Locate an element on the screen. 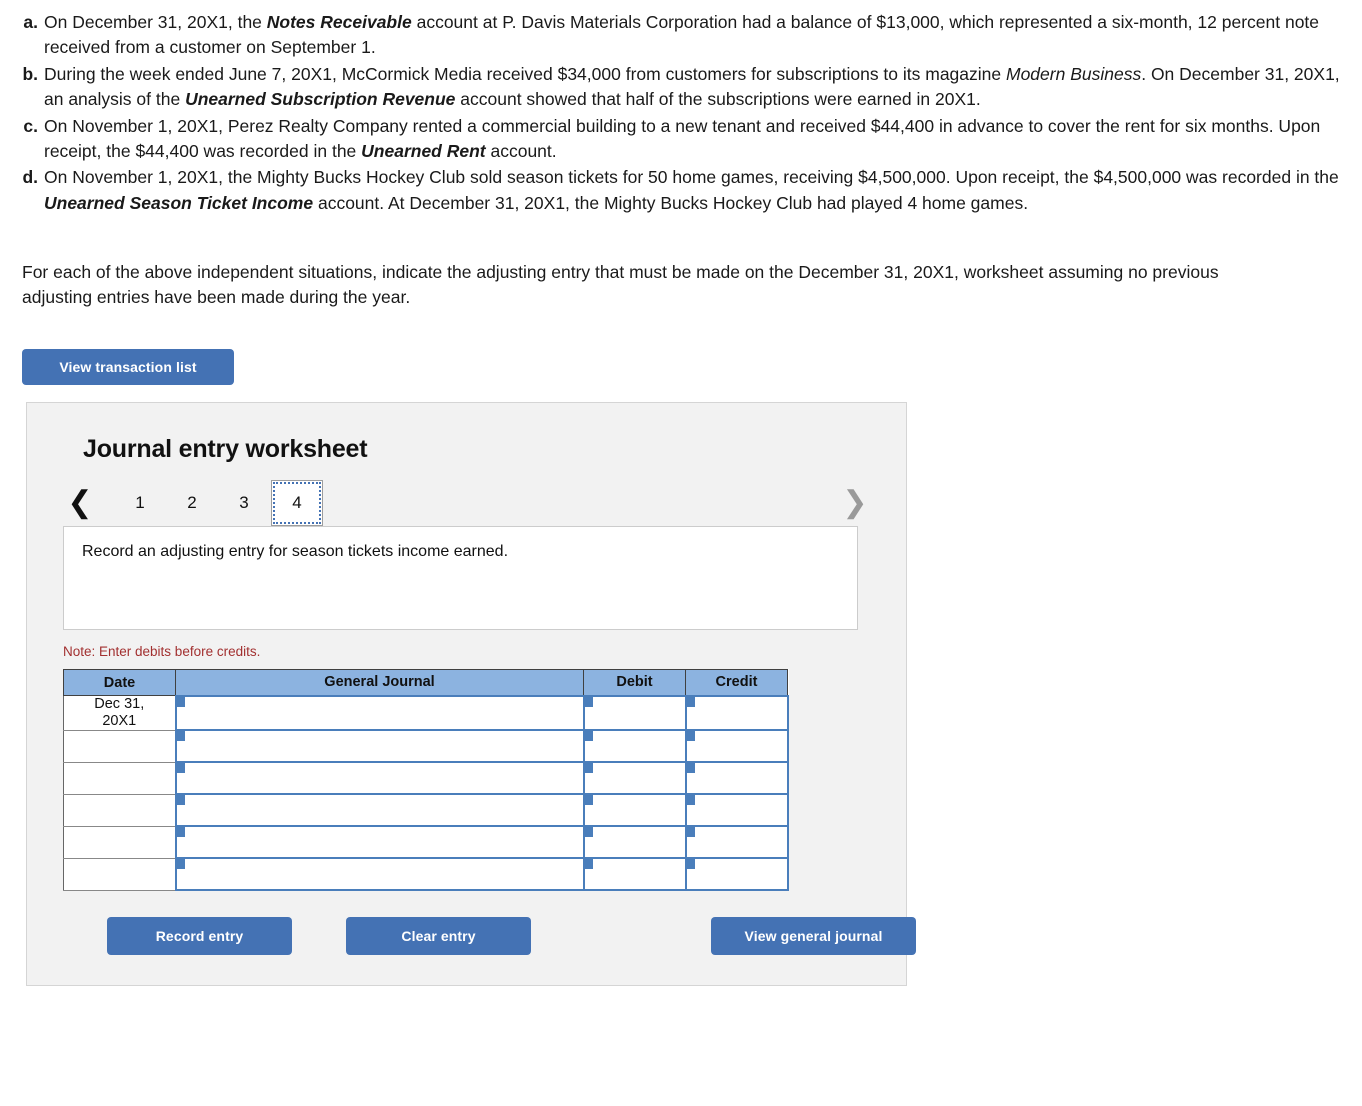  worksheet-tab-strip: ❮ 1234 ❯ is located at coordinates (474, 502).